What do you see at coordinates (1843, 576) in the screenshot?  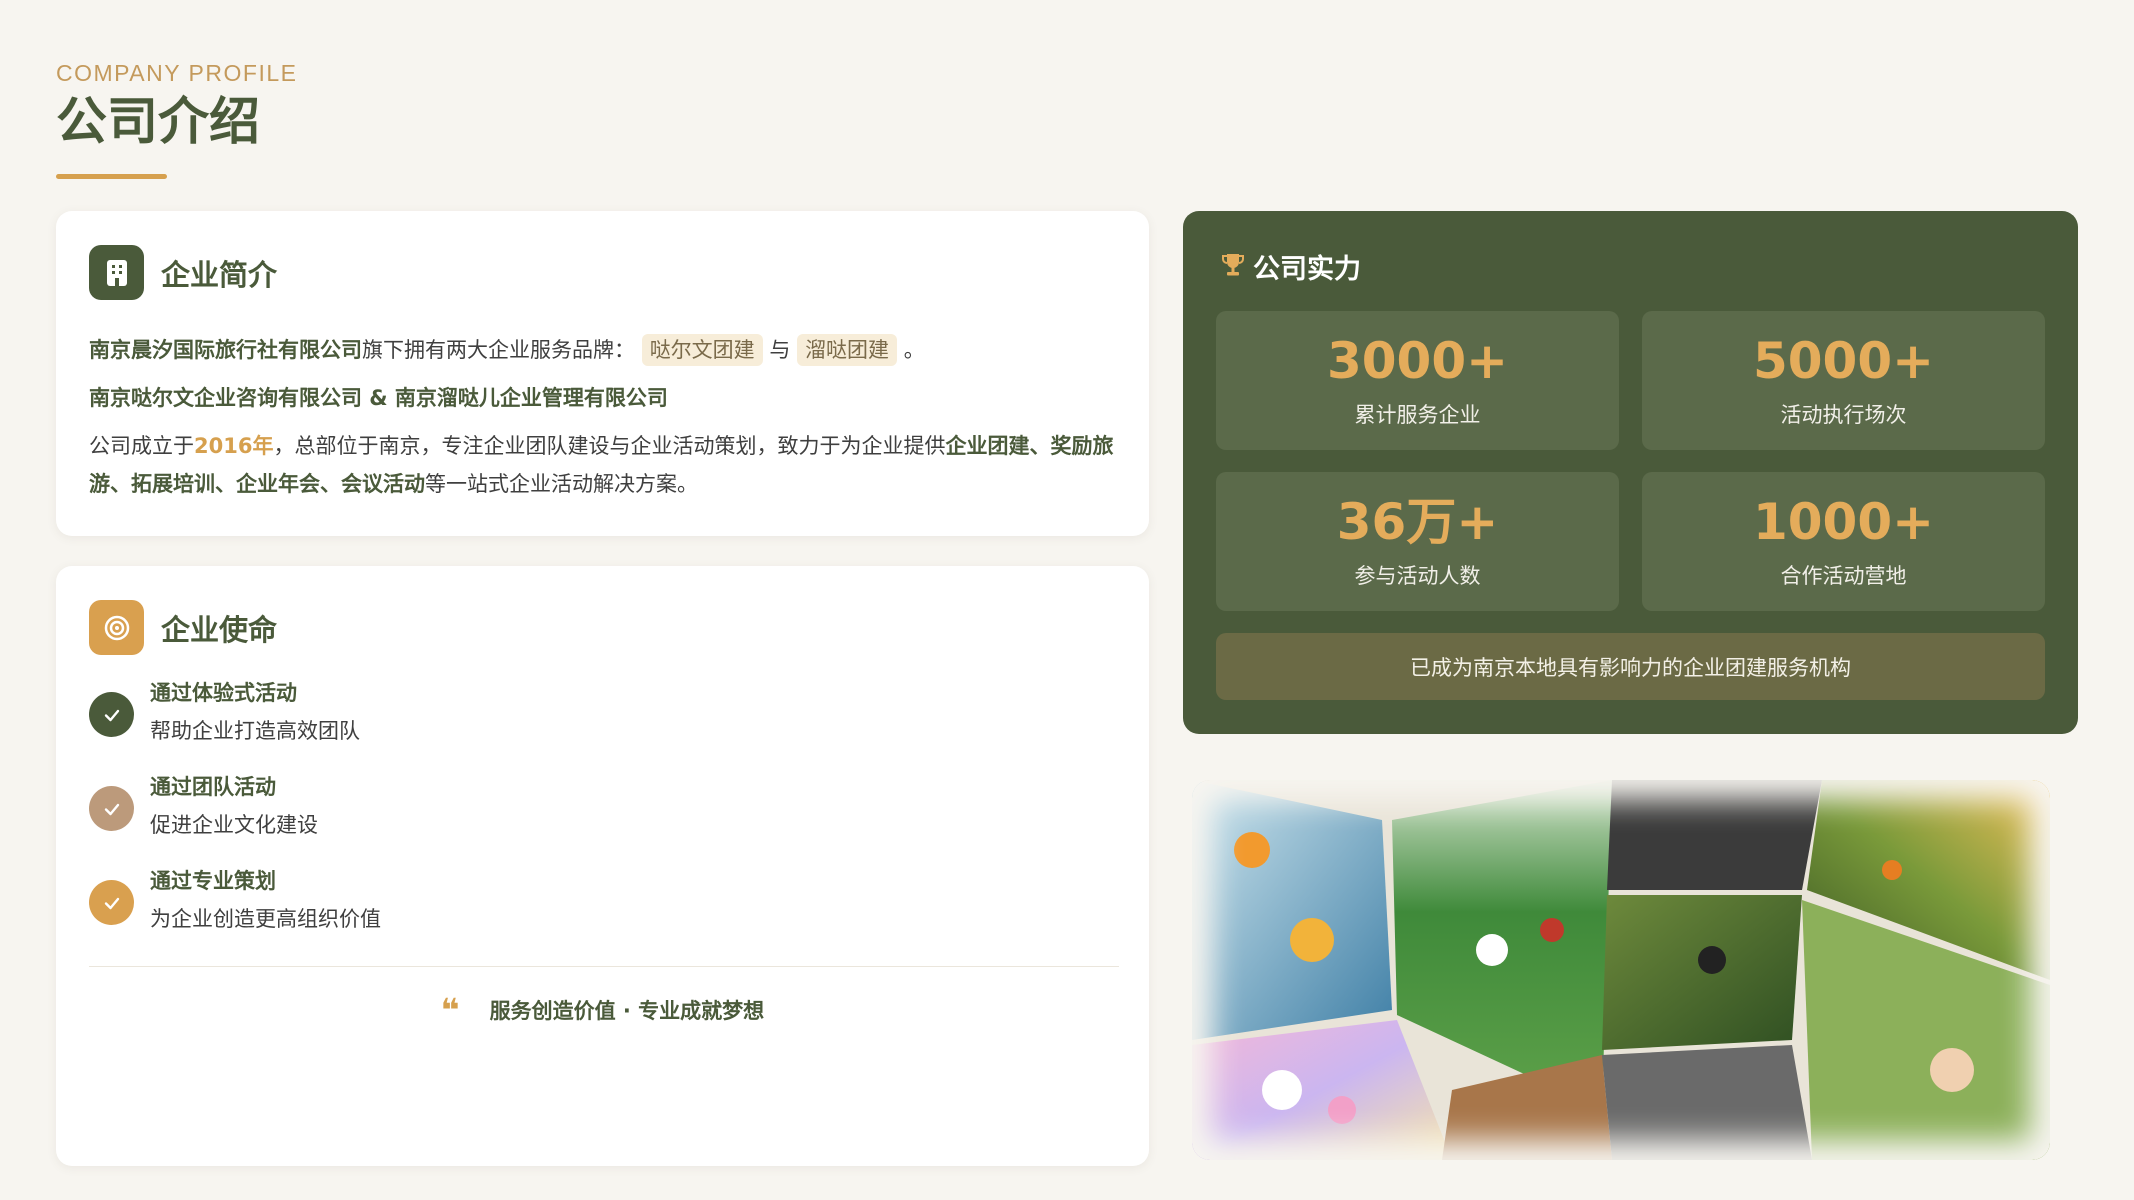 I see `stat-label: 合作活动营地` at bounding box center [1843, 576].